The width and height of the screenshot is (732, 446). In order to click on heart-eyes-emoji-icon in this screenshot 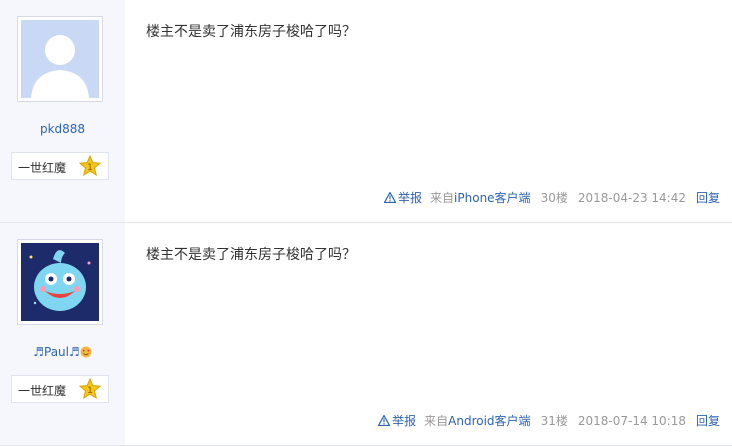, I will do `click(86, 352)`.